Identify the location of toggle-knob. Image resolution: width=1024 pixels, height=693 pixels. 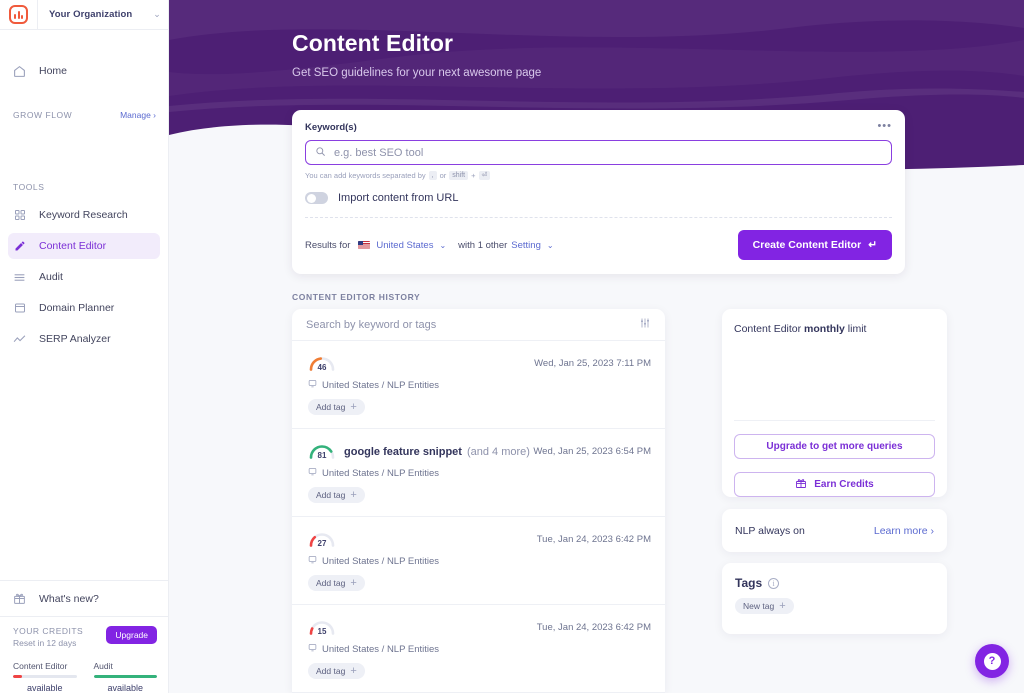
(311, 198).